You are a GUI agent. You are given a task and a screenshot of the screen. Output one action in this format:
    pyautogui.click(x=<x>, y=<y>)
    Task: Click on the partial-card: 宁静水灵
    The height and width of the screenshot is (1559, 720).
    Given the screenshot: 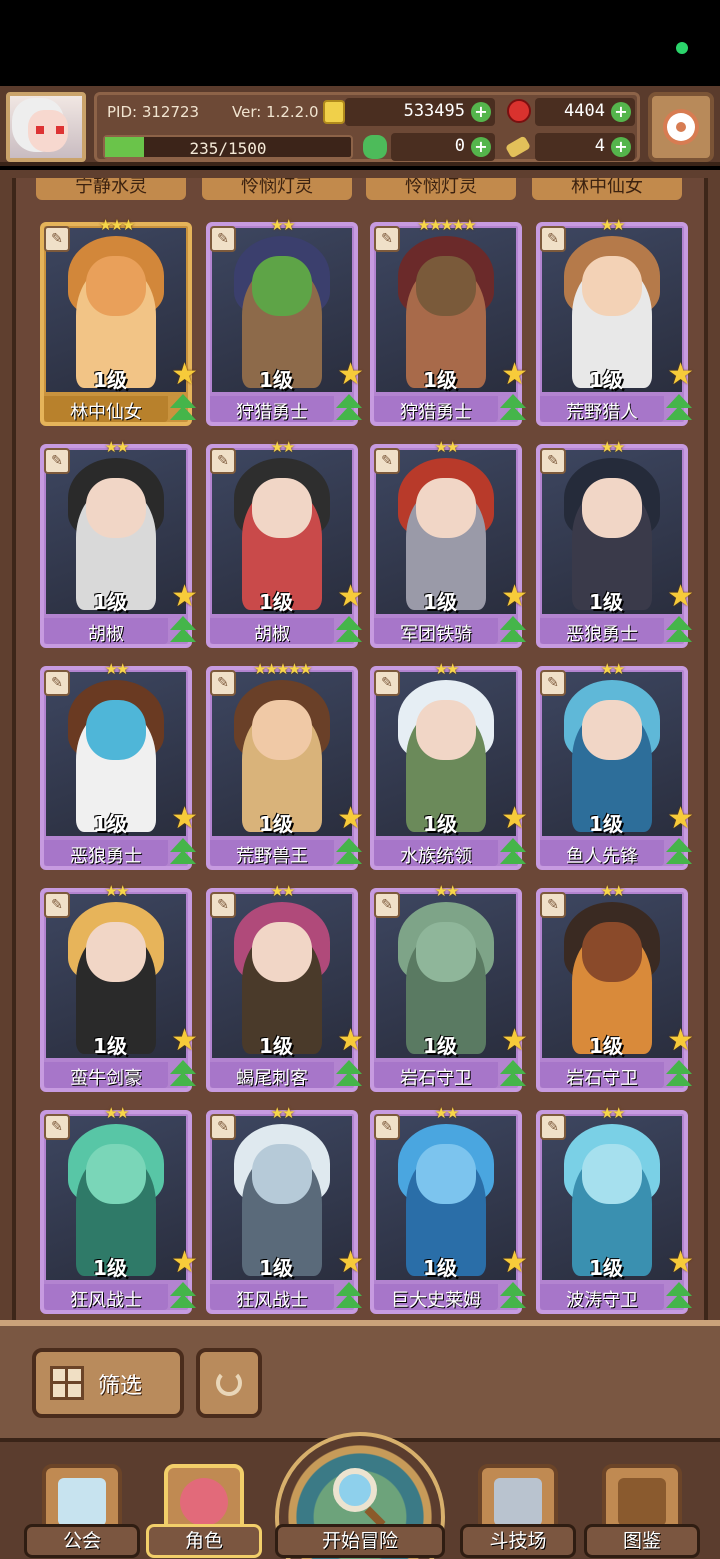 What is the action you would take?
    pyautogui.click(x=111, y=189)
    